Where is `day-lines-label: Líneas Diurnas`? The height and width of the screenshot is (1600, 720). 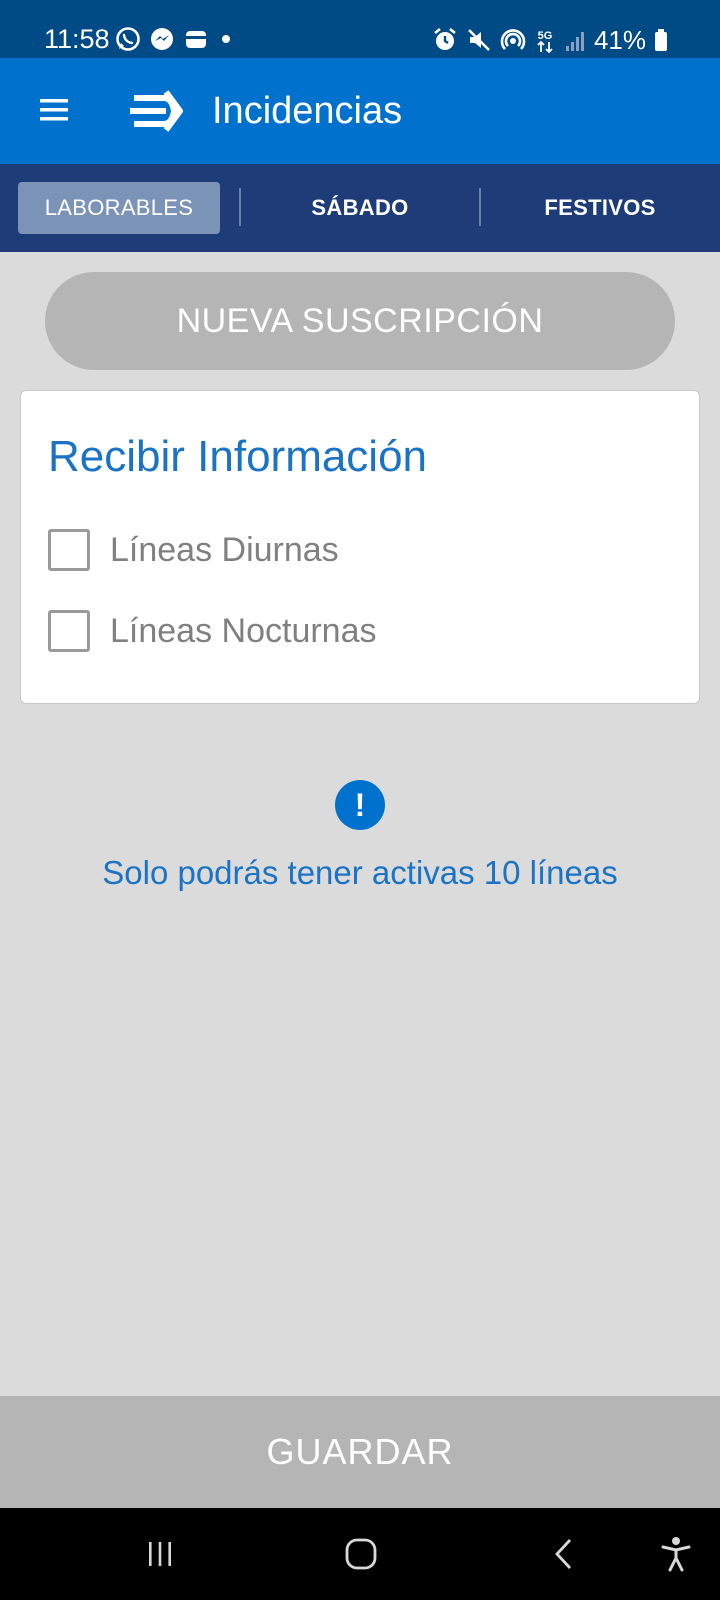 day-lines-label: Líneas Diurnas is located at coordinates (224, 549).